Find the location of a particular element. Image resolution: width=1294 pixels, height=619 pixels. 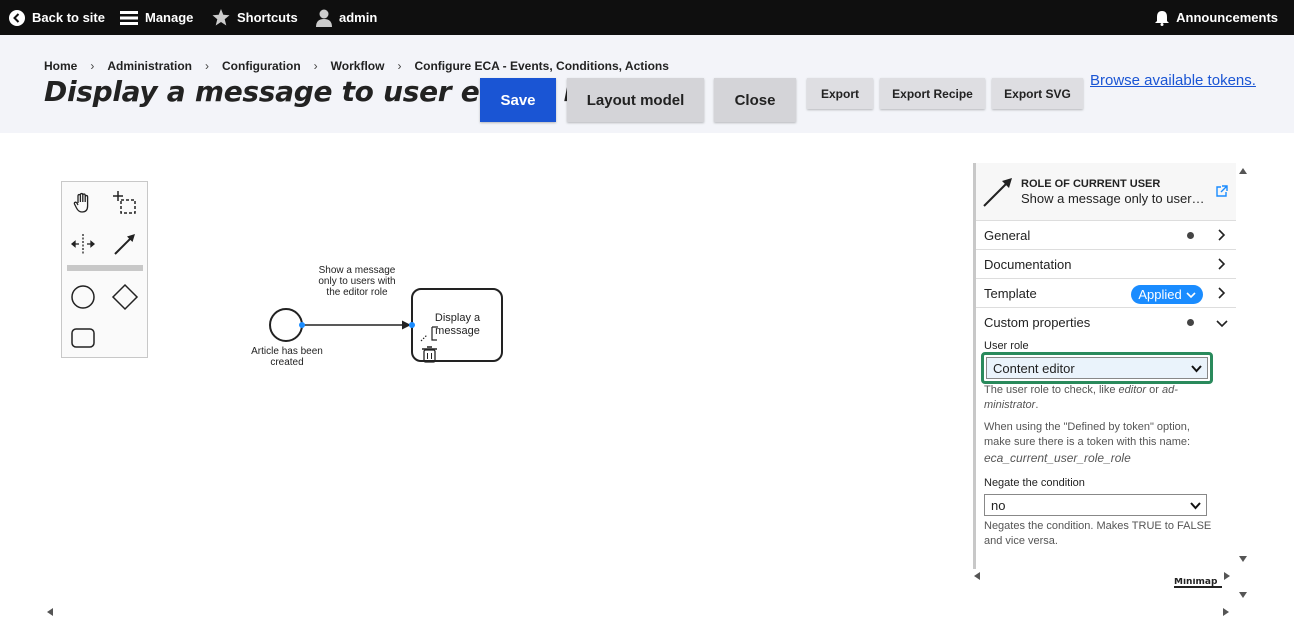

help-text: . is located at coordinates (1037, 405).